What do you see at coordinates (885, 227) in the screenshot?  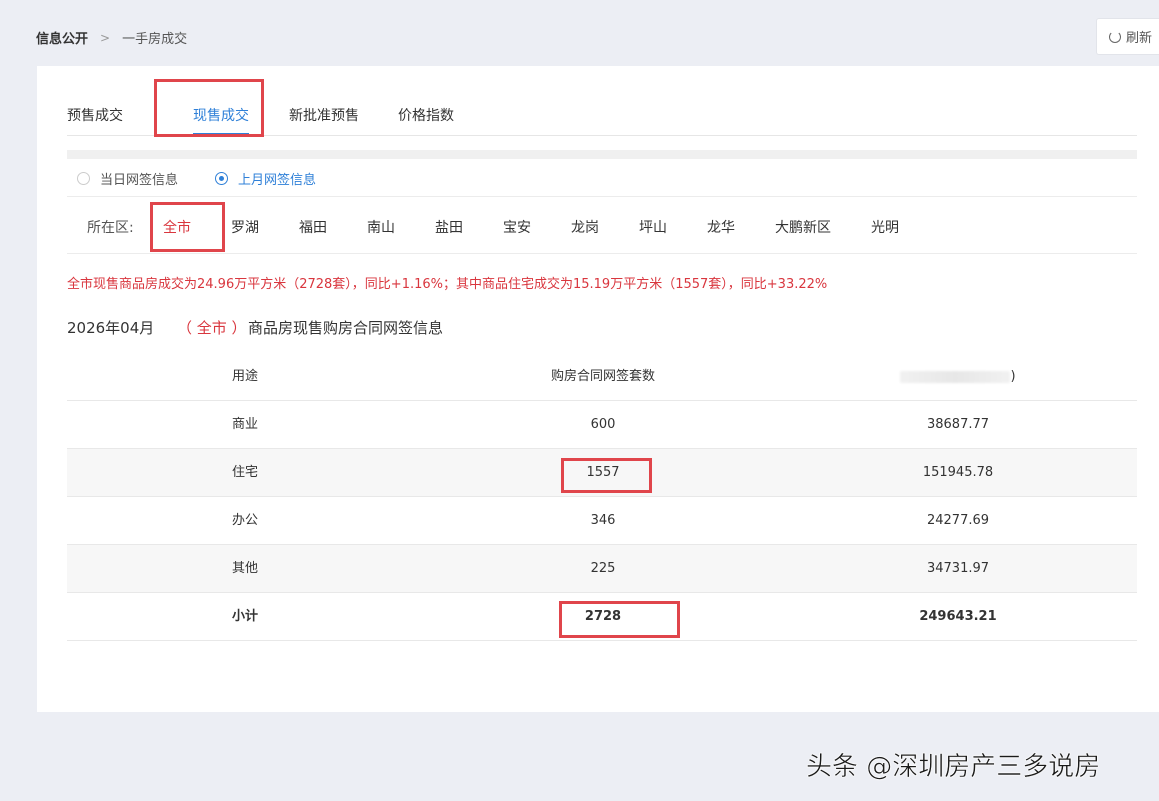 I see `district-guangming: 光明` at bounding box center [885, 227].